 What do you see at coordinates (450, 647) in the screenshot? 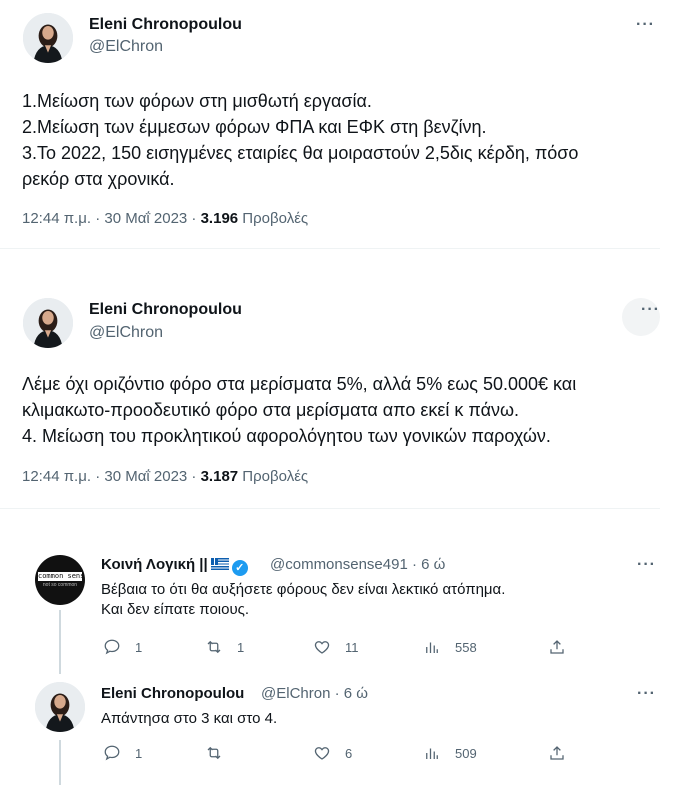
I see `views-action: 558` at bounding box center [450, 647].